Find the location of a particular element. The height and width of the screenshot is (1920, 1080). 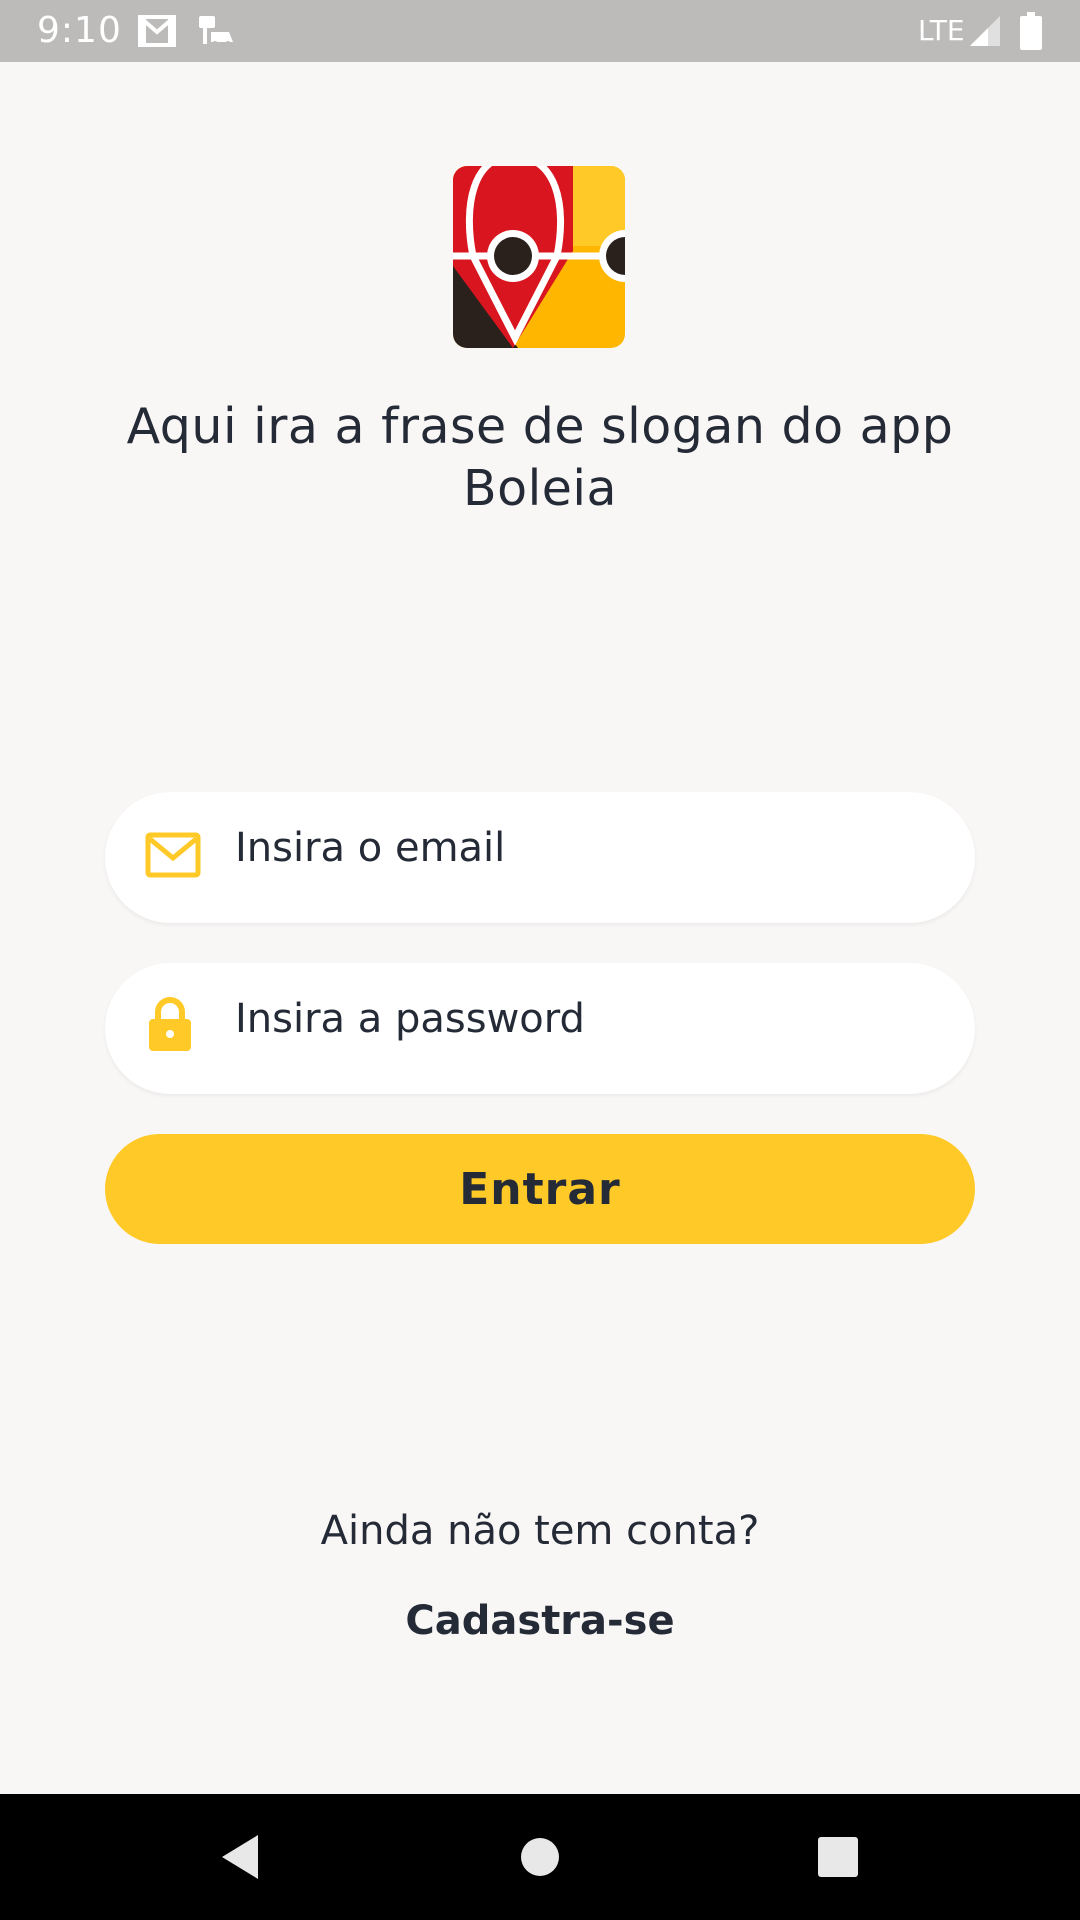

email-field-container is located at coordinates (540, 857).